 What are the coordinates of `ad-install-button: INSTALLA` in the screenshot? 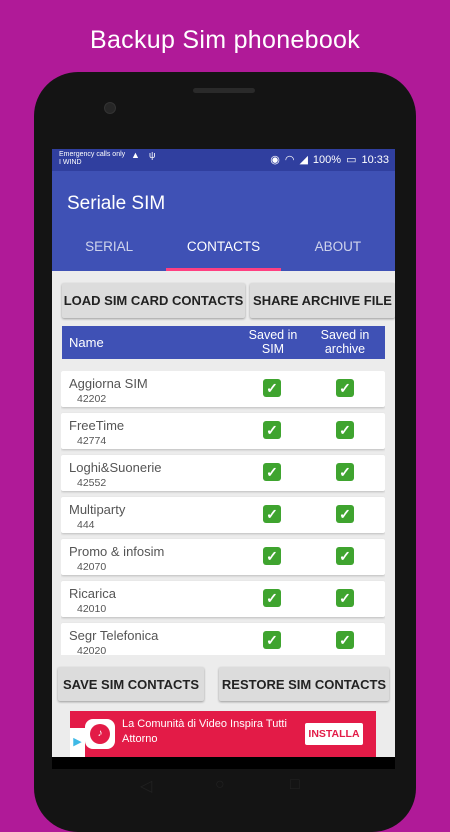 It's located at (334, 734).